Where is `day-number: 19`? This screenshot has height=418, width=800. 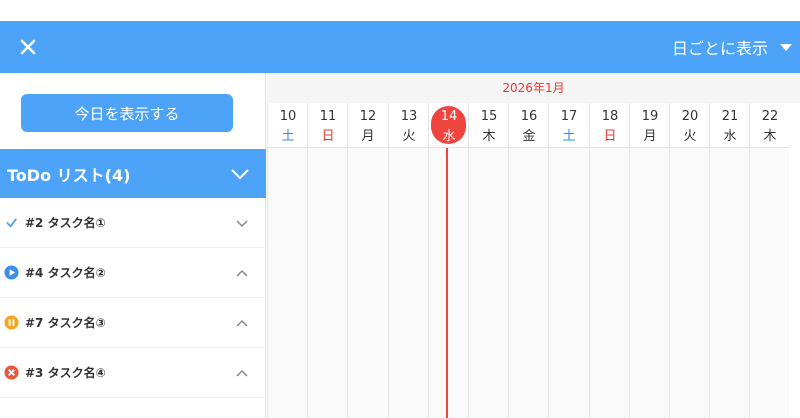
day-number: 19 is located at coordinates (650, 116).